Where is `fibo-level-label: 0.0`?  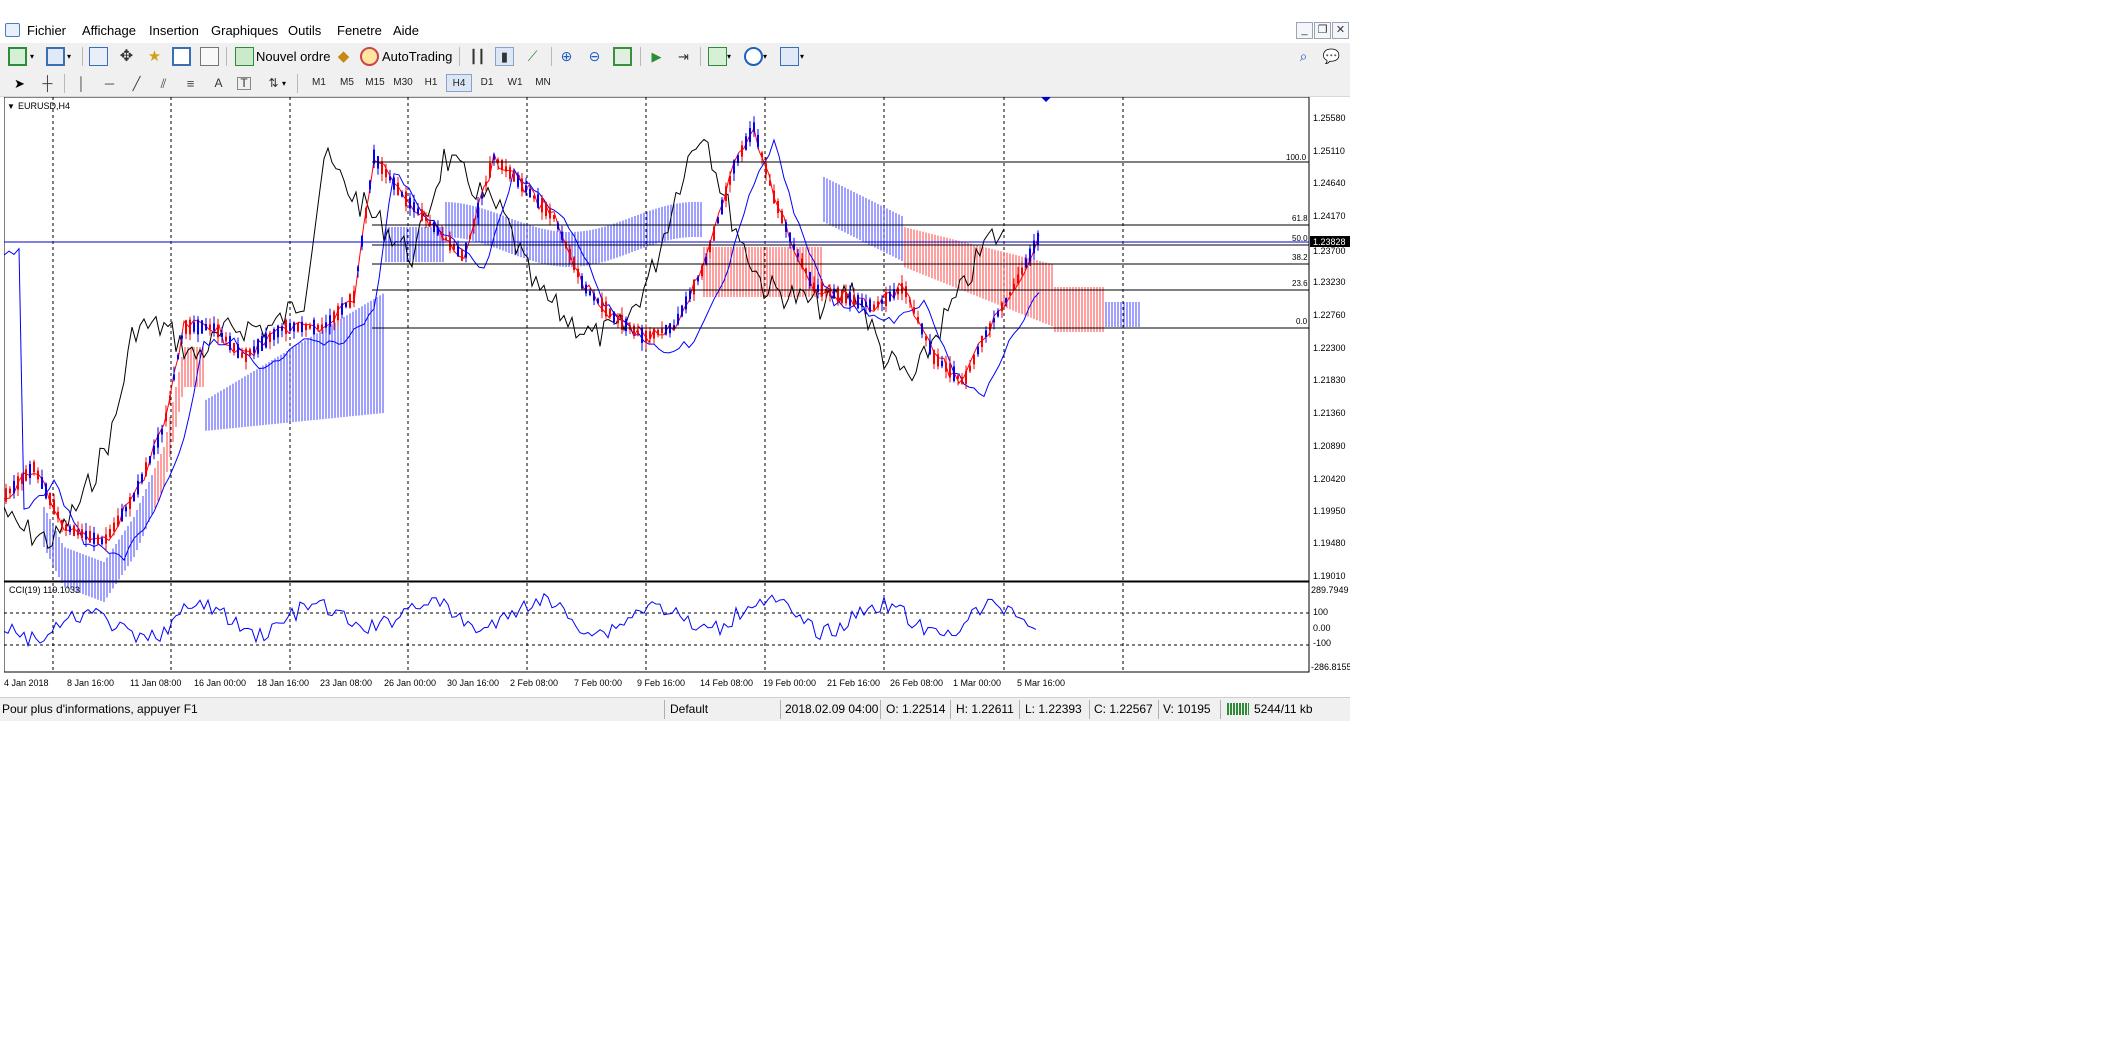 fibo-level-label: 0.0 is located at coordinates (1302, 321).